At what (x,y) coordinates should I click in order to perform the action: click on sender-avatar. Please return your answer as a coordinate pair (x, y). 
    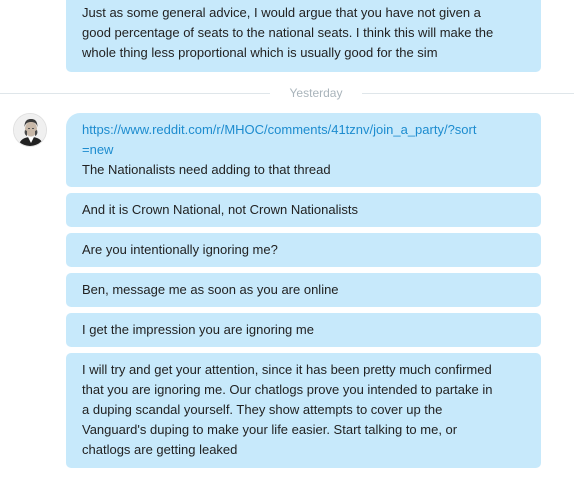
    Looking at the image, I should click on (30, 130).